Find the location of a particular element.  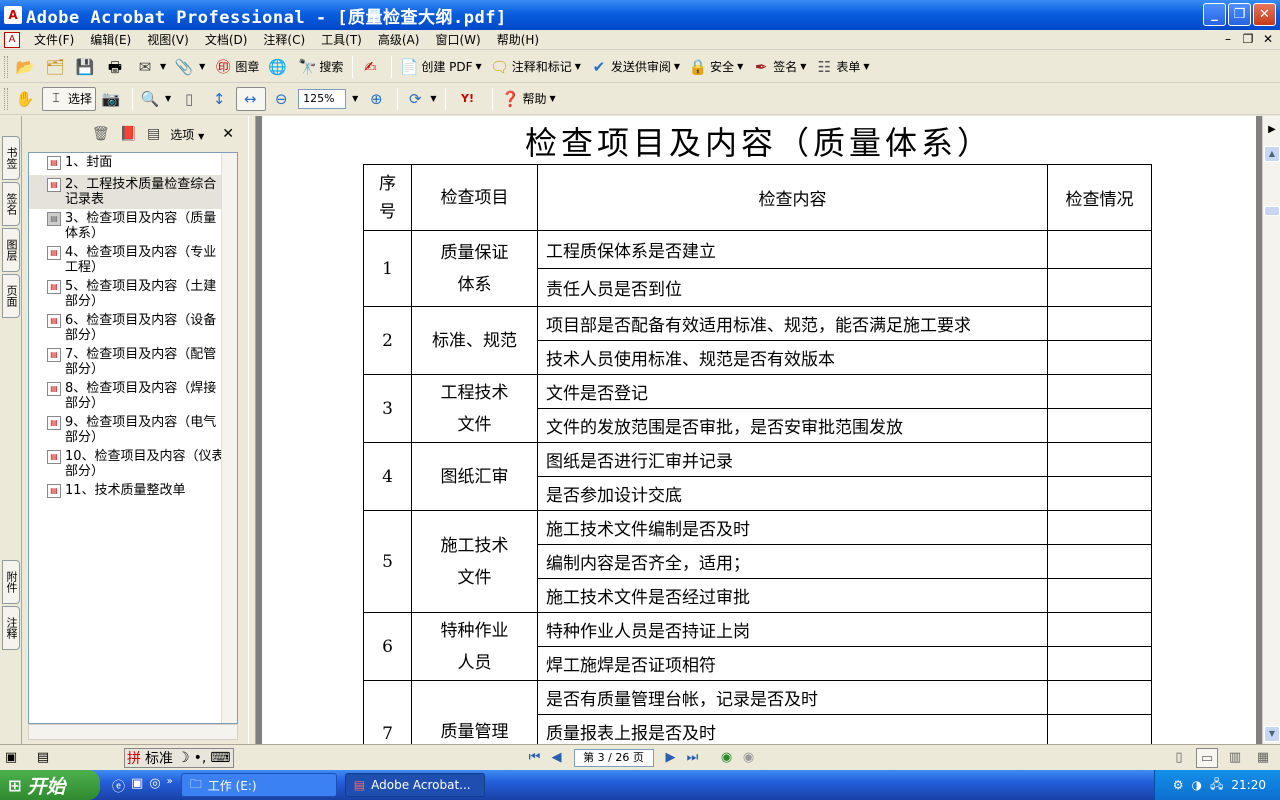

single-page-icon: ▯ is located at coordinates (1179, 758).